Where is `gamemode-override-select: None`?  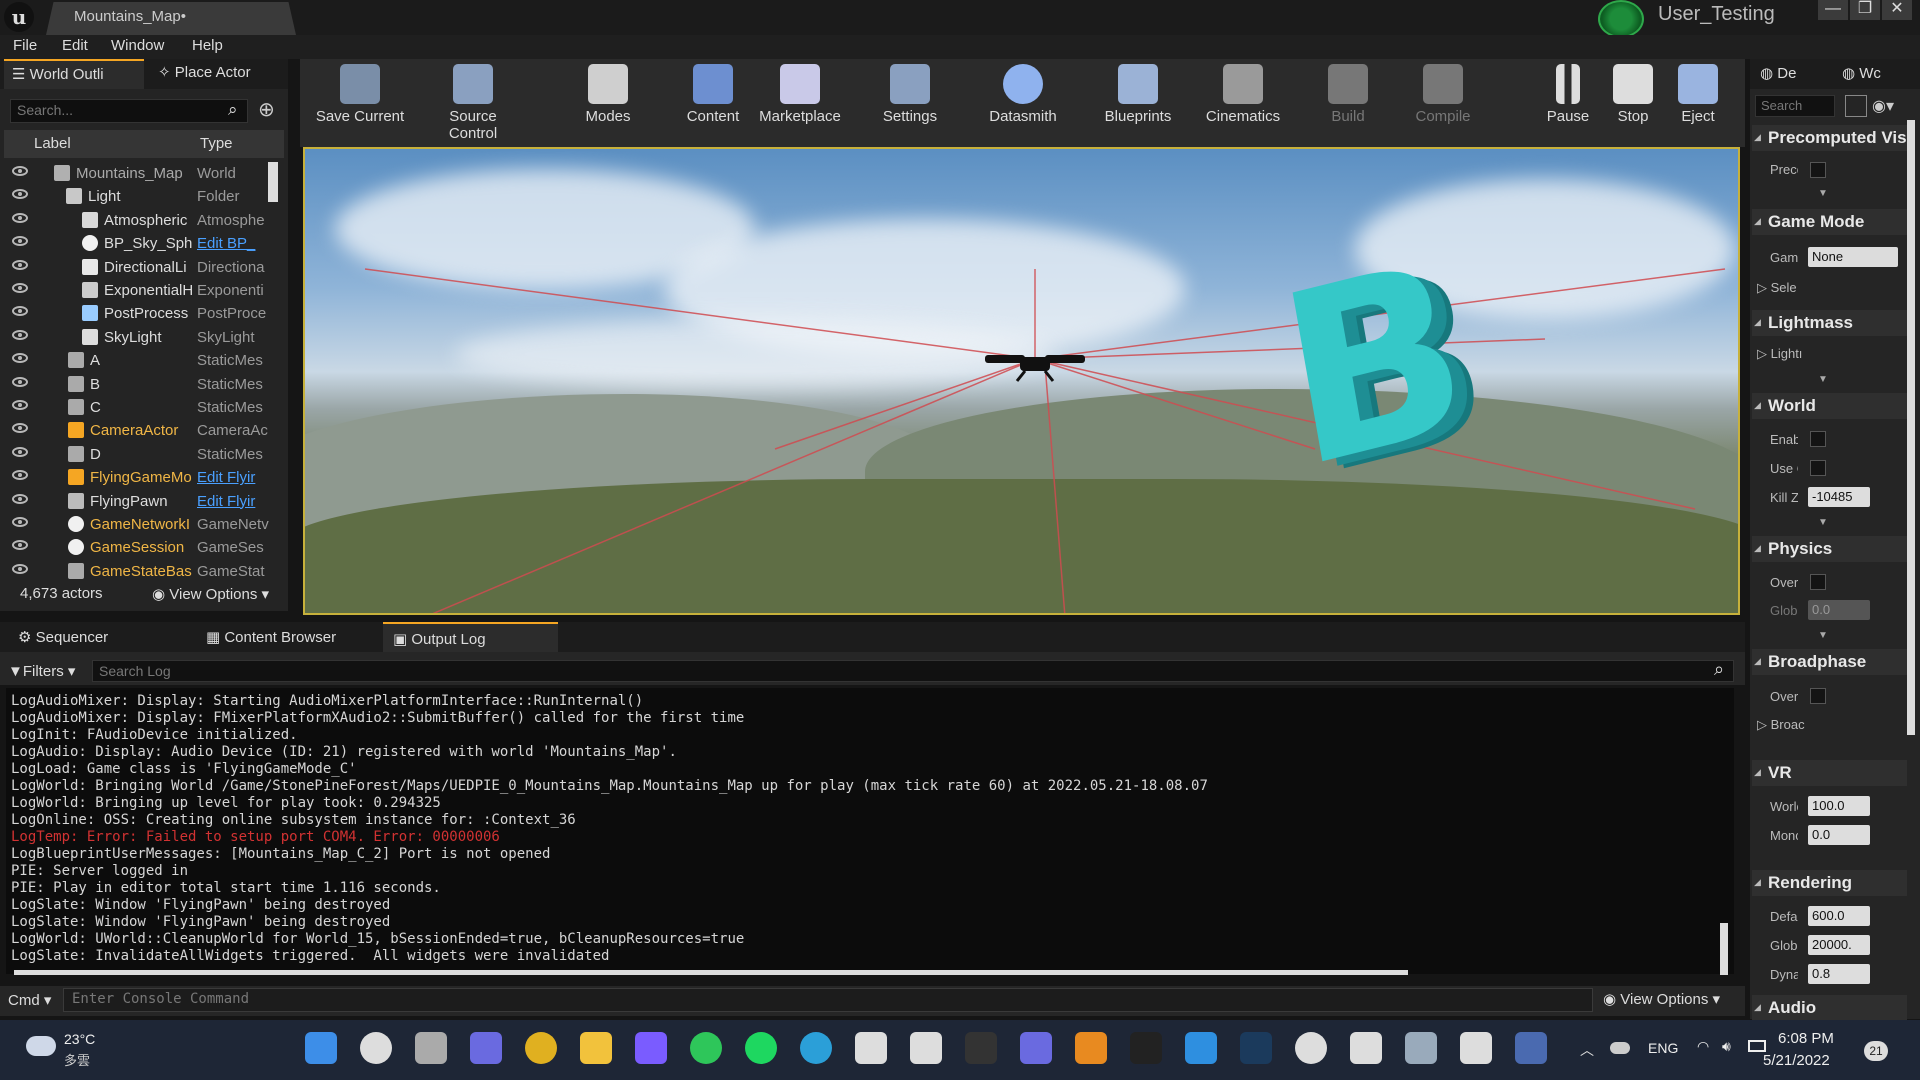 gamemode-override-select: None is located at coordinates (1853, 257).